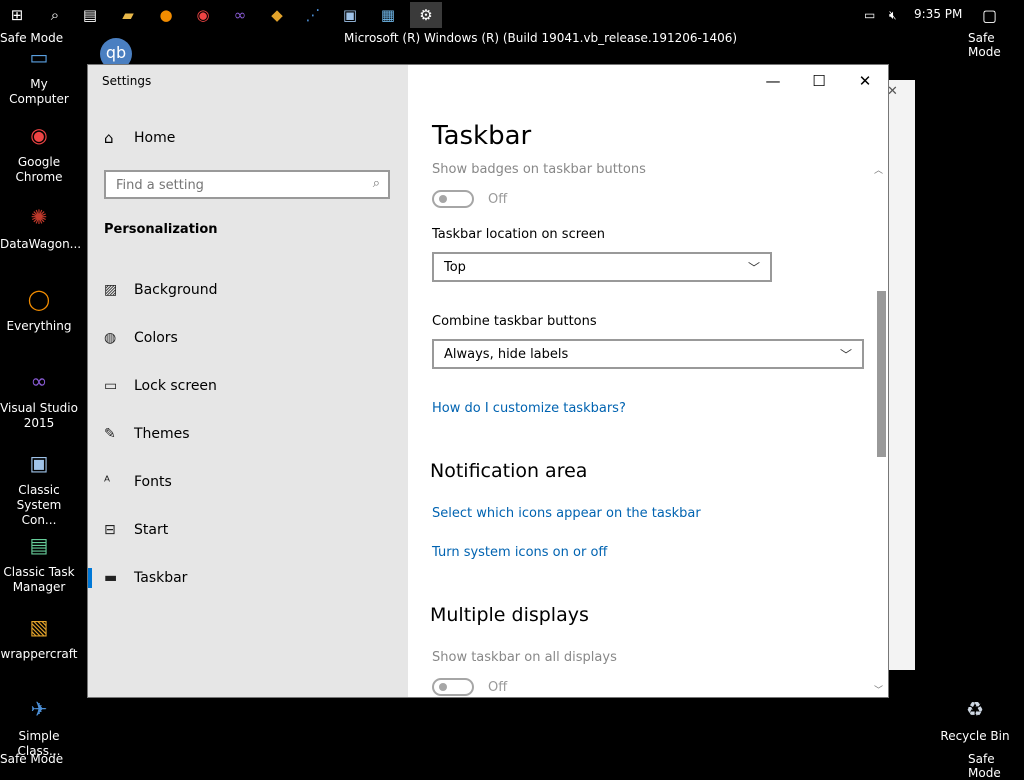  Describe the element at coordinates (277, 15) in the screenshot. I see `app-icon: ◆` at that location.